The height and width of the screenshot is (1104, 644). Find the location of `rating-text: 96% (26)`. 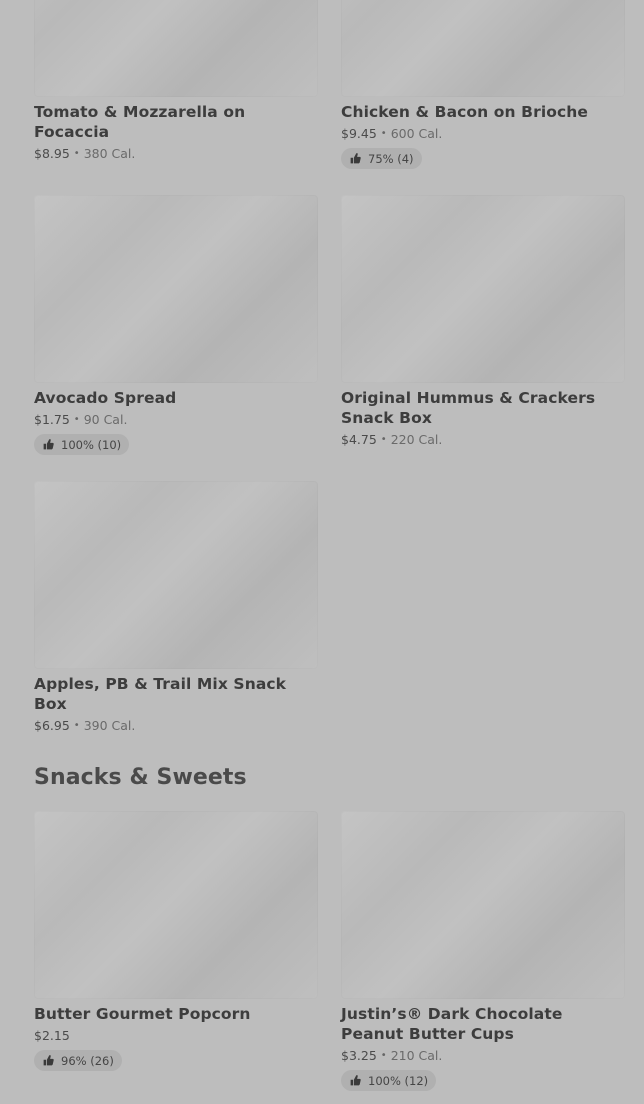

rating-text: 96% (26) is located at coordinates (87, 1060).